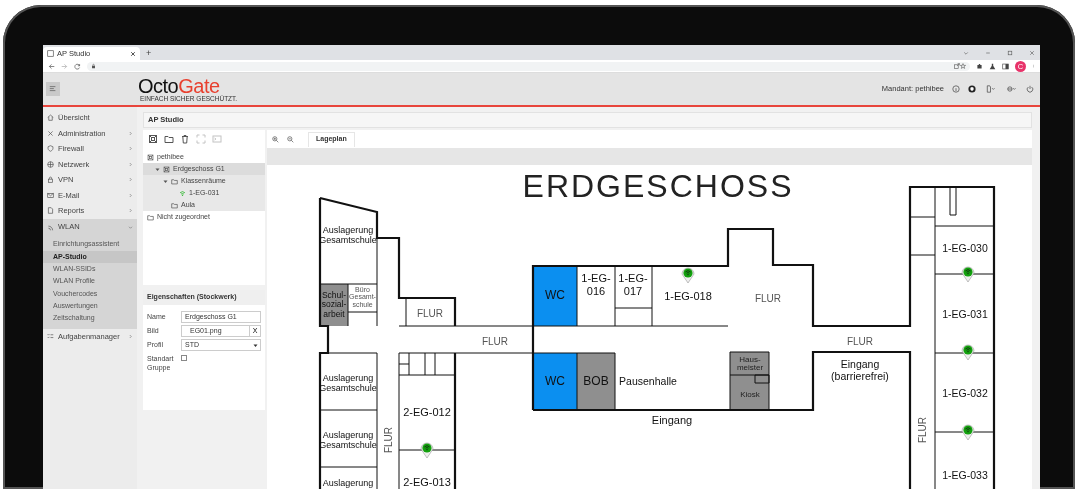  I want to click on puzzle-icon, so click(979, 66).